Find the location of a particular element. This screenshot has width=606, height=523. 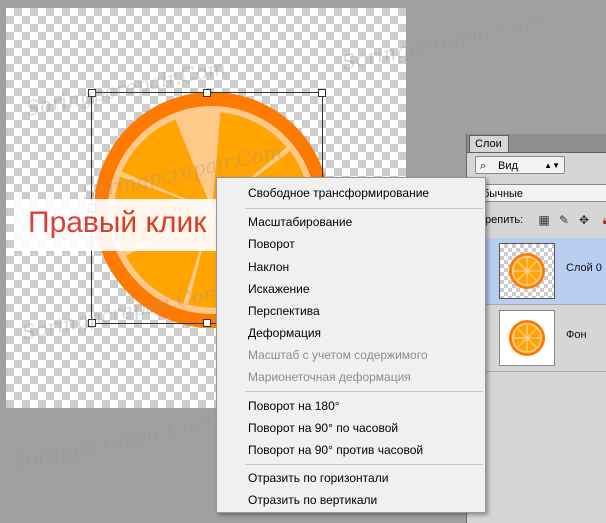

tab-layers: Слои is located at coordinates (489, 143).